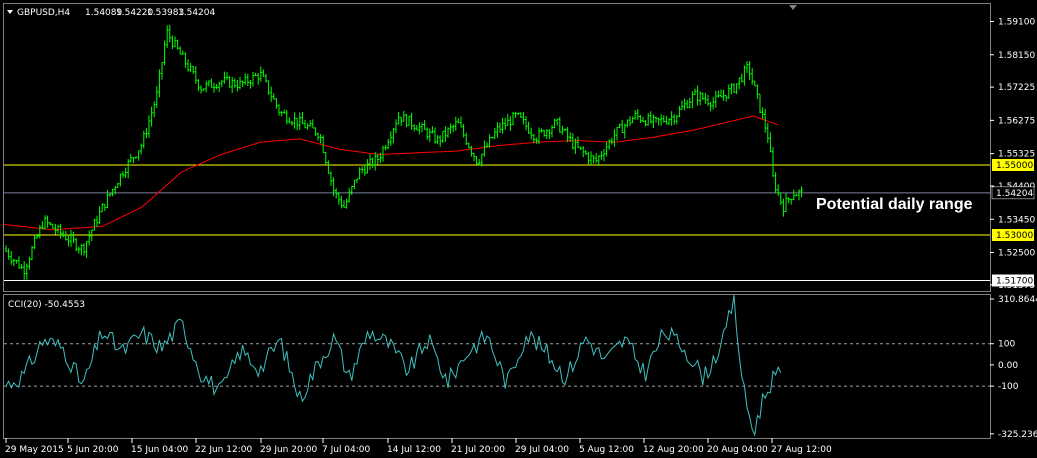 This screenshot has height=458, width=1037. I want to click on time-tick-label: 12 Aug 20:00, so click(673, 450).